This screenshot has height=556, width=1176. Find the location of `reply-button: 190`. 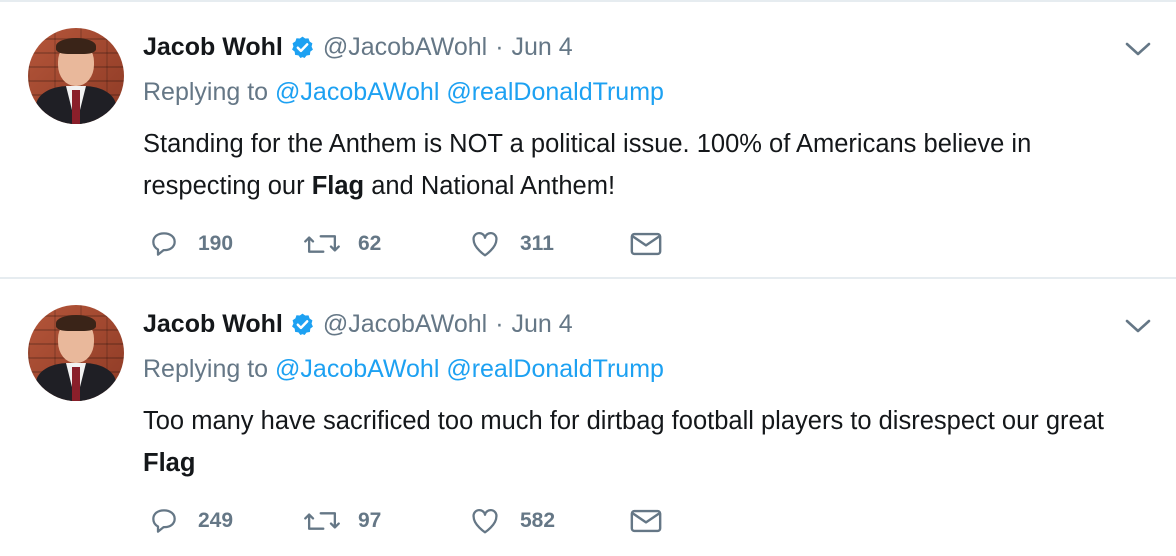

reply-button: 190 is located at coordinates (190, 244).